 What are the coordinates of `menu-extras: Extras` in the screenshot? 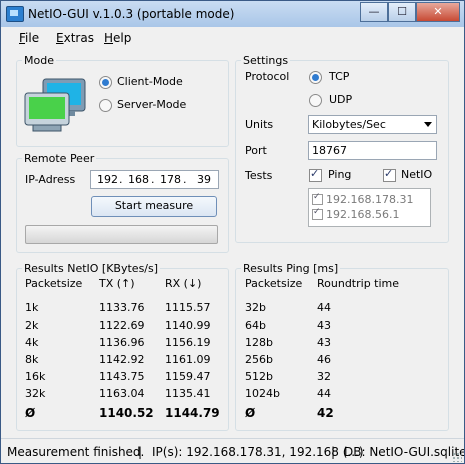 It's located at (75, 38).